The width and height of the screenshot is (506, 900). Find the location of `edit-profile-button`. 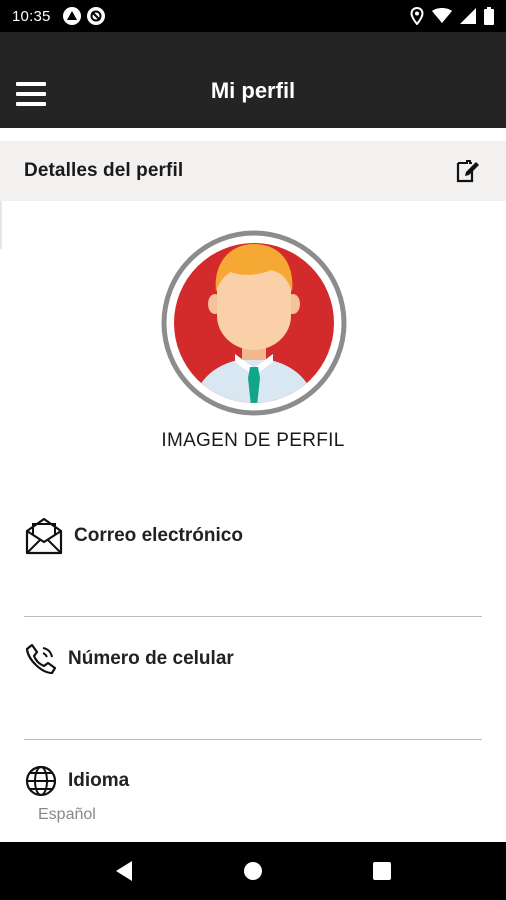

edit-profile-button is located at coordinates (467, 171).